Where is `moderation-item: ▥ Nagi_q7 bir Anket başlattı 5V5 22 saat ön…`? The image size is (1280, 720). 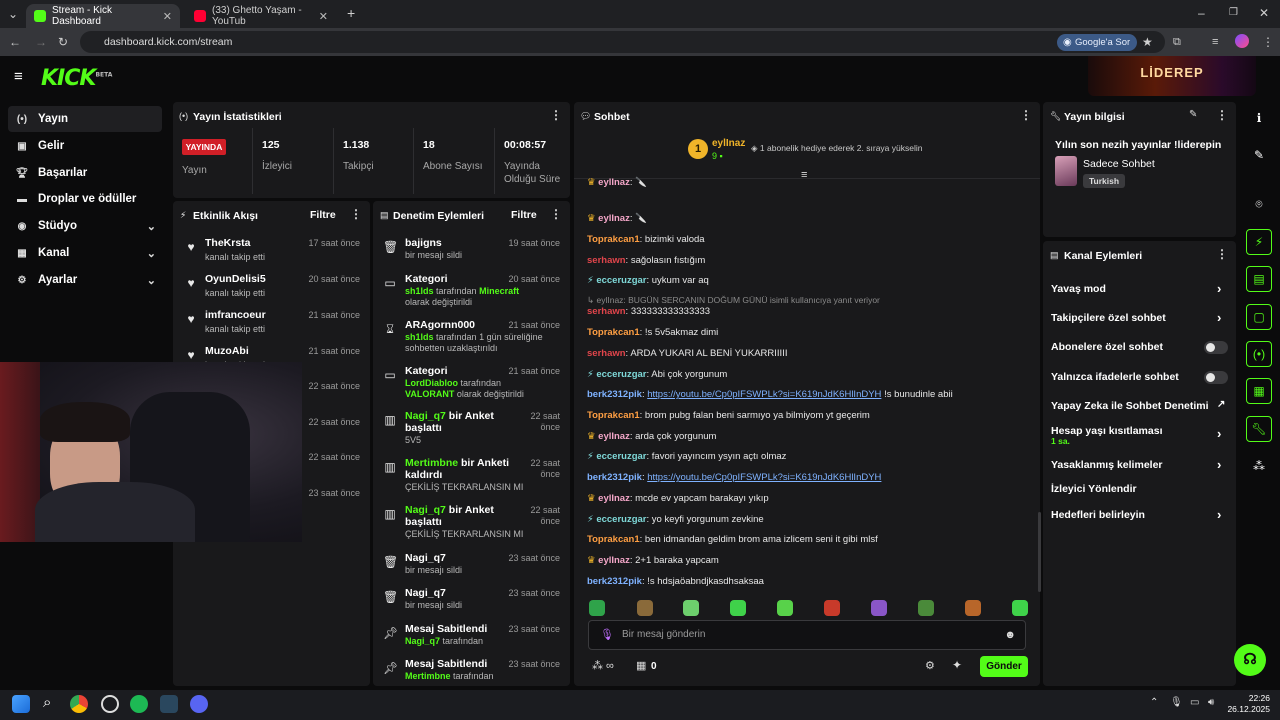 moderation-item: ▥ Nagi_q7 bir Anket başlattı 5V5 22 saat ön… is located at coordinates (471, 427).